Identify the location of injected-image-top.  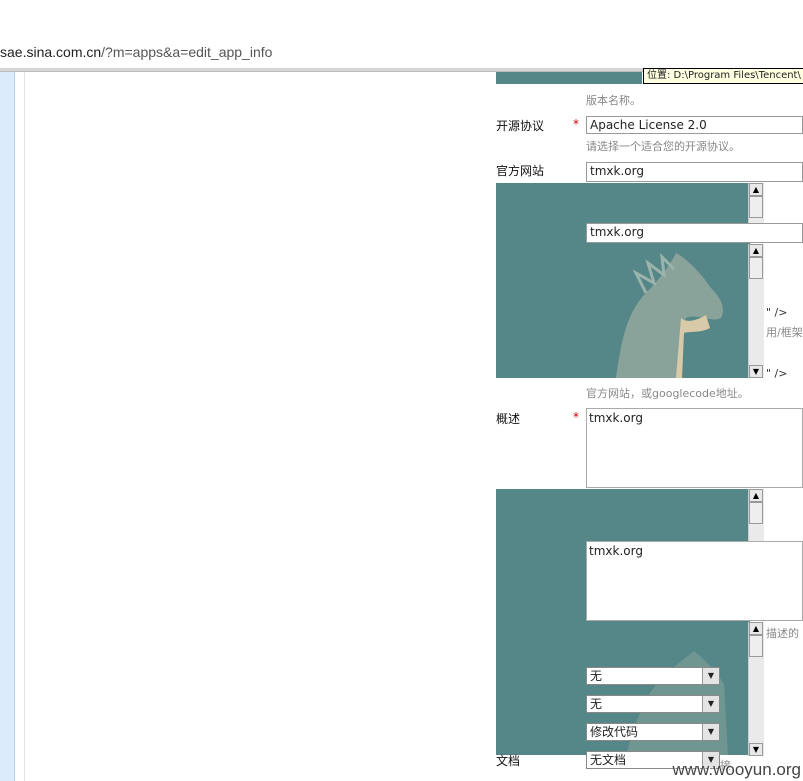
(569, 78).